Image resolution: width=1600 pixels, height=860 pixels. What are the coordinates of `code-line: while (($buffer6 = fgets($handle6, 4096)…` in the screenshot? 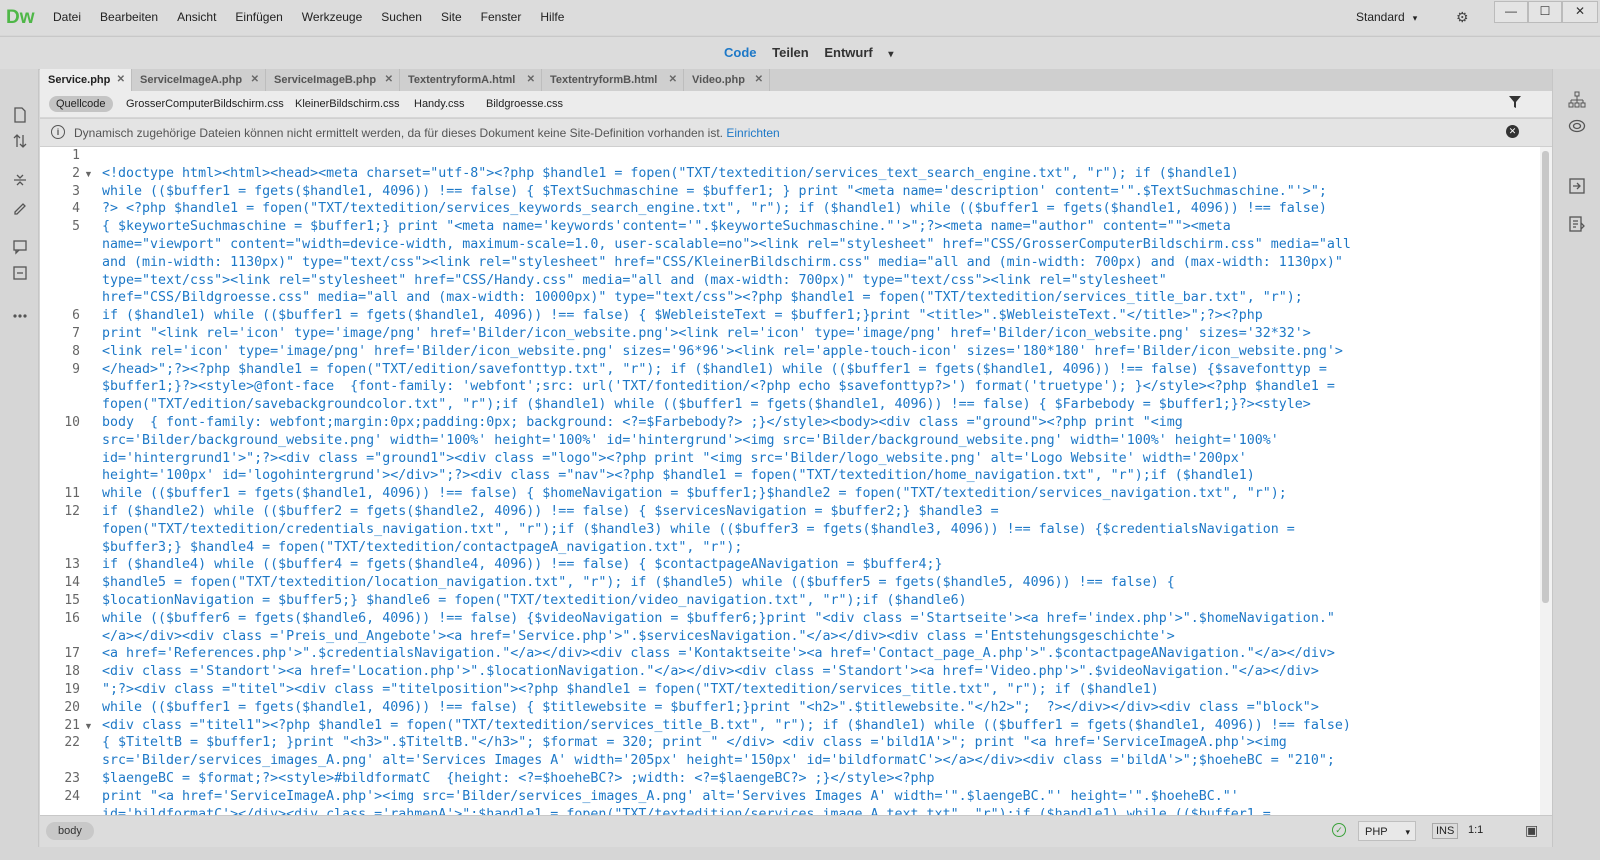 It's located at (718, 619).